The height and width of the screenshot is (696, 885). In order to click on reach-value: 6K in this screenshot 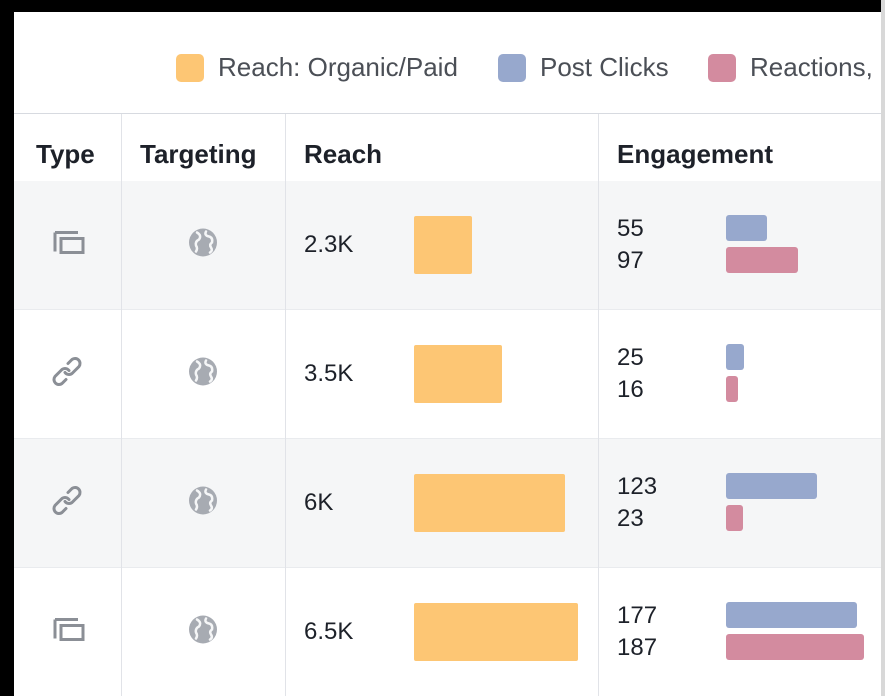, I will do `click(319, 502)`.